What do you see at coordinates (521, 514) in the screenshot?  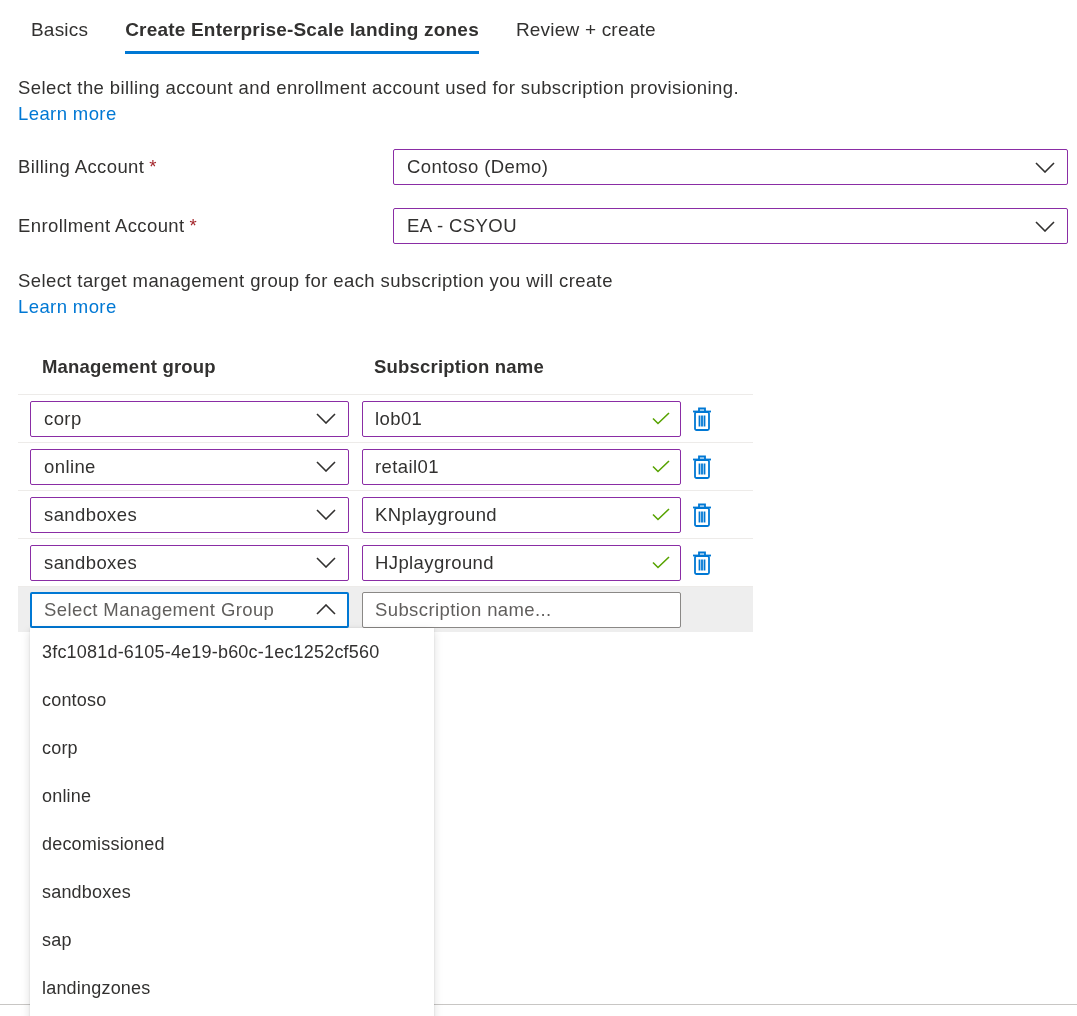 I see `subscription-name-field: KNplayground` at bounding box center [521, 514].